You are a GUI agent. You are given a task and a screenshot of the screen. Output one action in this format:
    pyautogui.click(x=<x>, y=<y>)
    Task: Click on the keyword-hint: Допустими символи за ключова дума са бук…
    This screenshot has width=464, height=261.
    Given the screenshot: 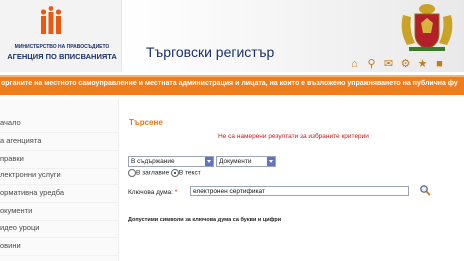 What is the action you would take?
    pyautogui.click(x=205, y=220)
    